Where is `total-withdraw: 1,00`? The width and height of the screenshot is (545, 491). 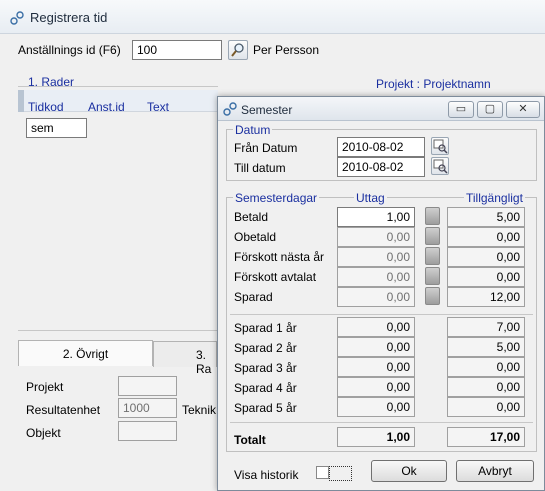 total-withdraw: 1,00 is located at coordinates (376, 437).